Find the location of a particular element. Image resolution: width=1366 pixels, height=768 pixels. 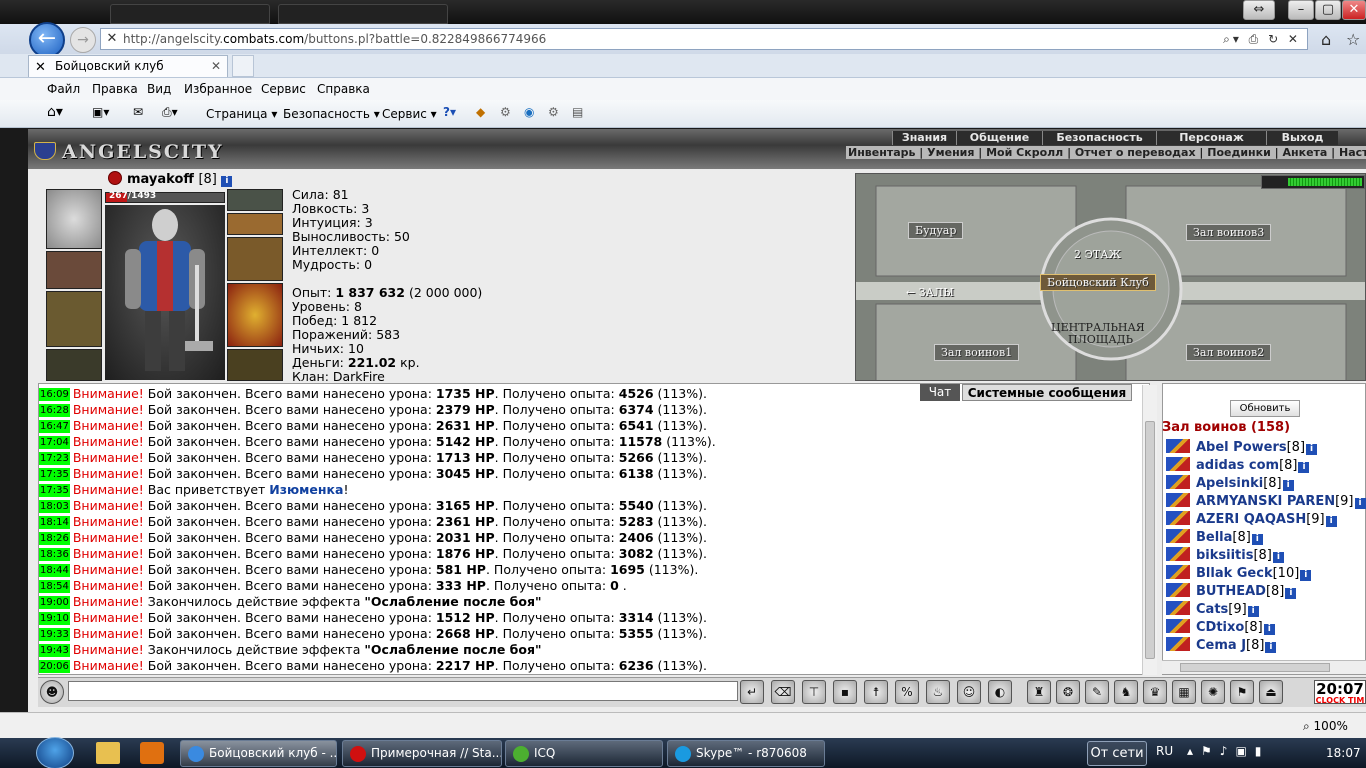

skype-icon: ◉ is located at coordinates (529, 112).